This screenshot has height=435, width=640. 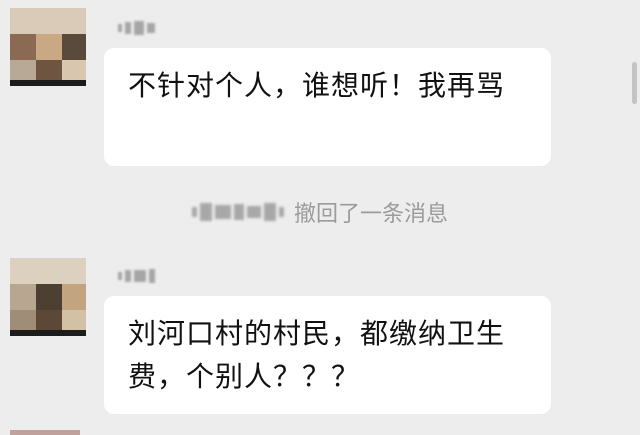 I want to click on message-text: 不针对个人，谁想听！我再骂, so click(x=317, y=85).